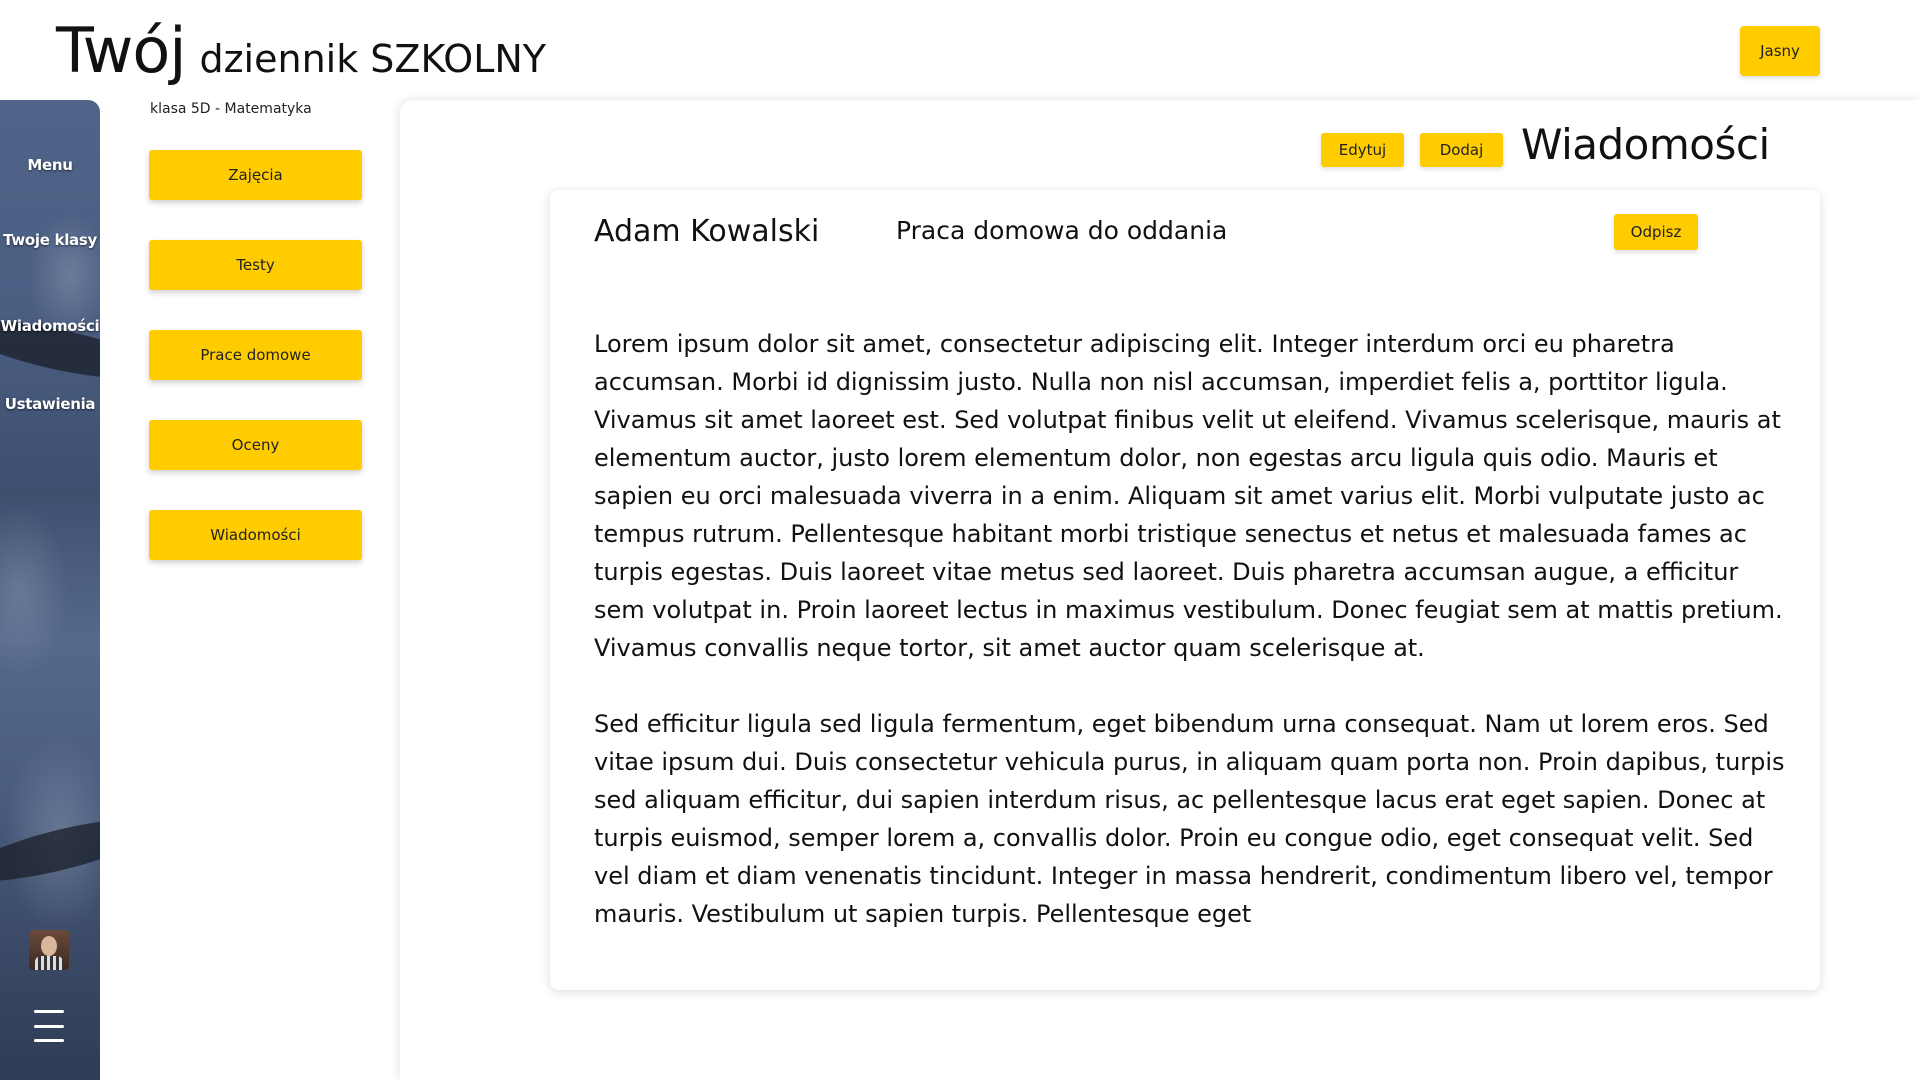 The width and height of the screenshot is (1920, 1080). What do you see at coordinates (707, 231) in the screenshot?
I see `message-sender: Adam Kowalski` at bounding box center [707, 231].